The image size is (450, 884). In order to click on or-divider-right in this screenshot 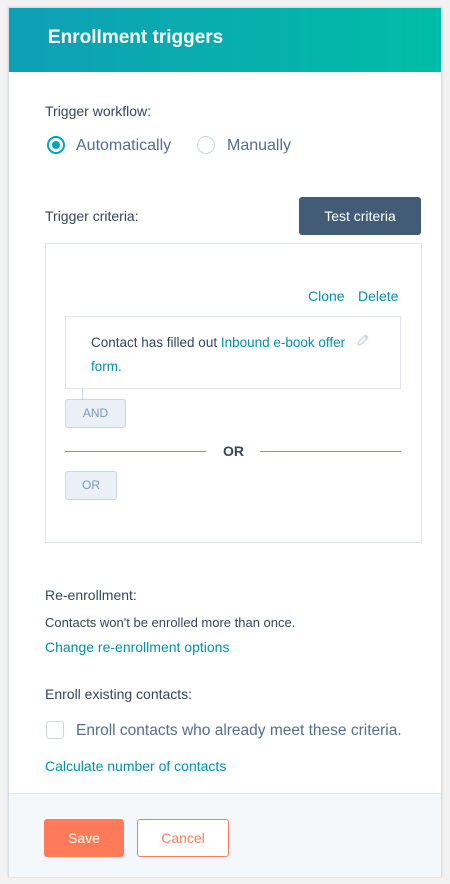, I will do `click(330, 451)`.